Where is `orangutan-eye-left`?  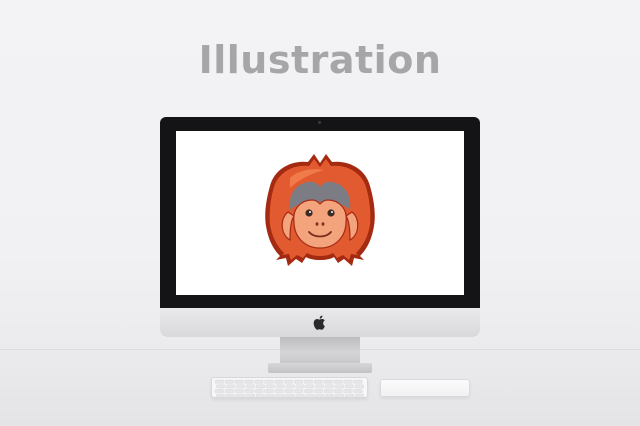 orangutan-eye-left is located at coordinates (309, 213).